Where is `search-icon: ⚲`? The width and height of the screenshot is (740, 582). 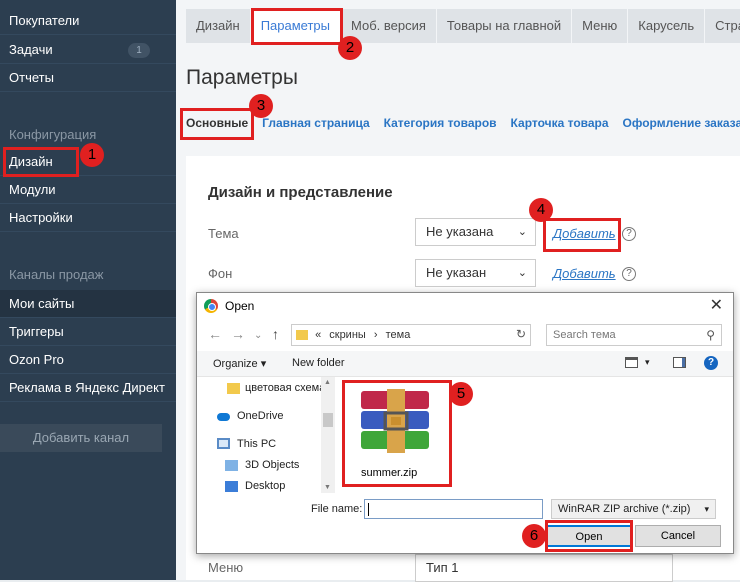 search-icon: ⚲ is located at coordinates (710, 335).